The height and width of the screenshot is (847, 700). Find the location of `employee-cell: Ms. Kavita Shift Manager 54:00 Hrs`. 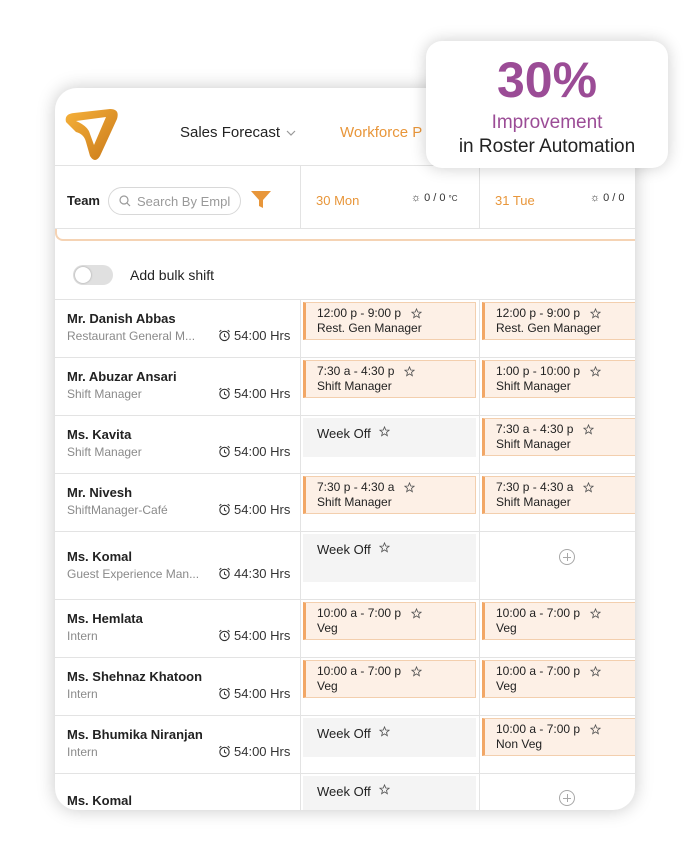

employee-cell: Ms. Kavita Shift Manager 54:00 Hrs is located at coordinates (178, 444).